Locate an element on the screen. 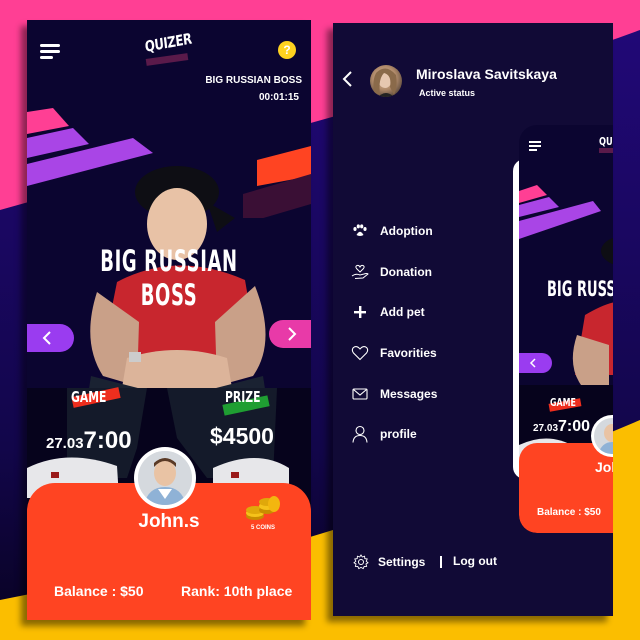 The height and width of the screenshot is (640, 640). divider is located at coordinates (441, 562).